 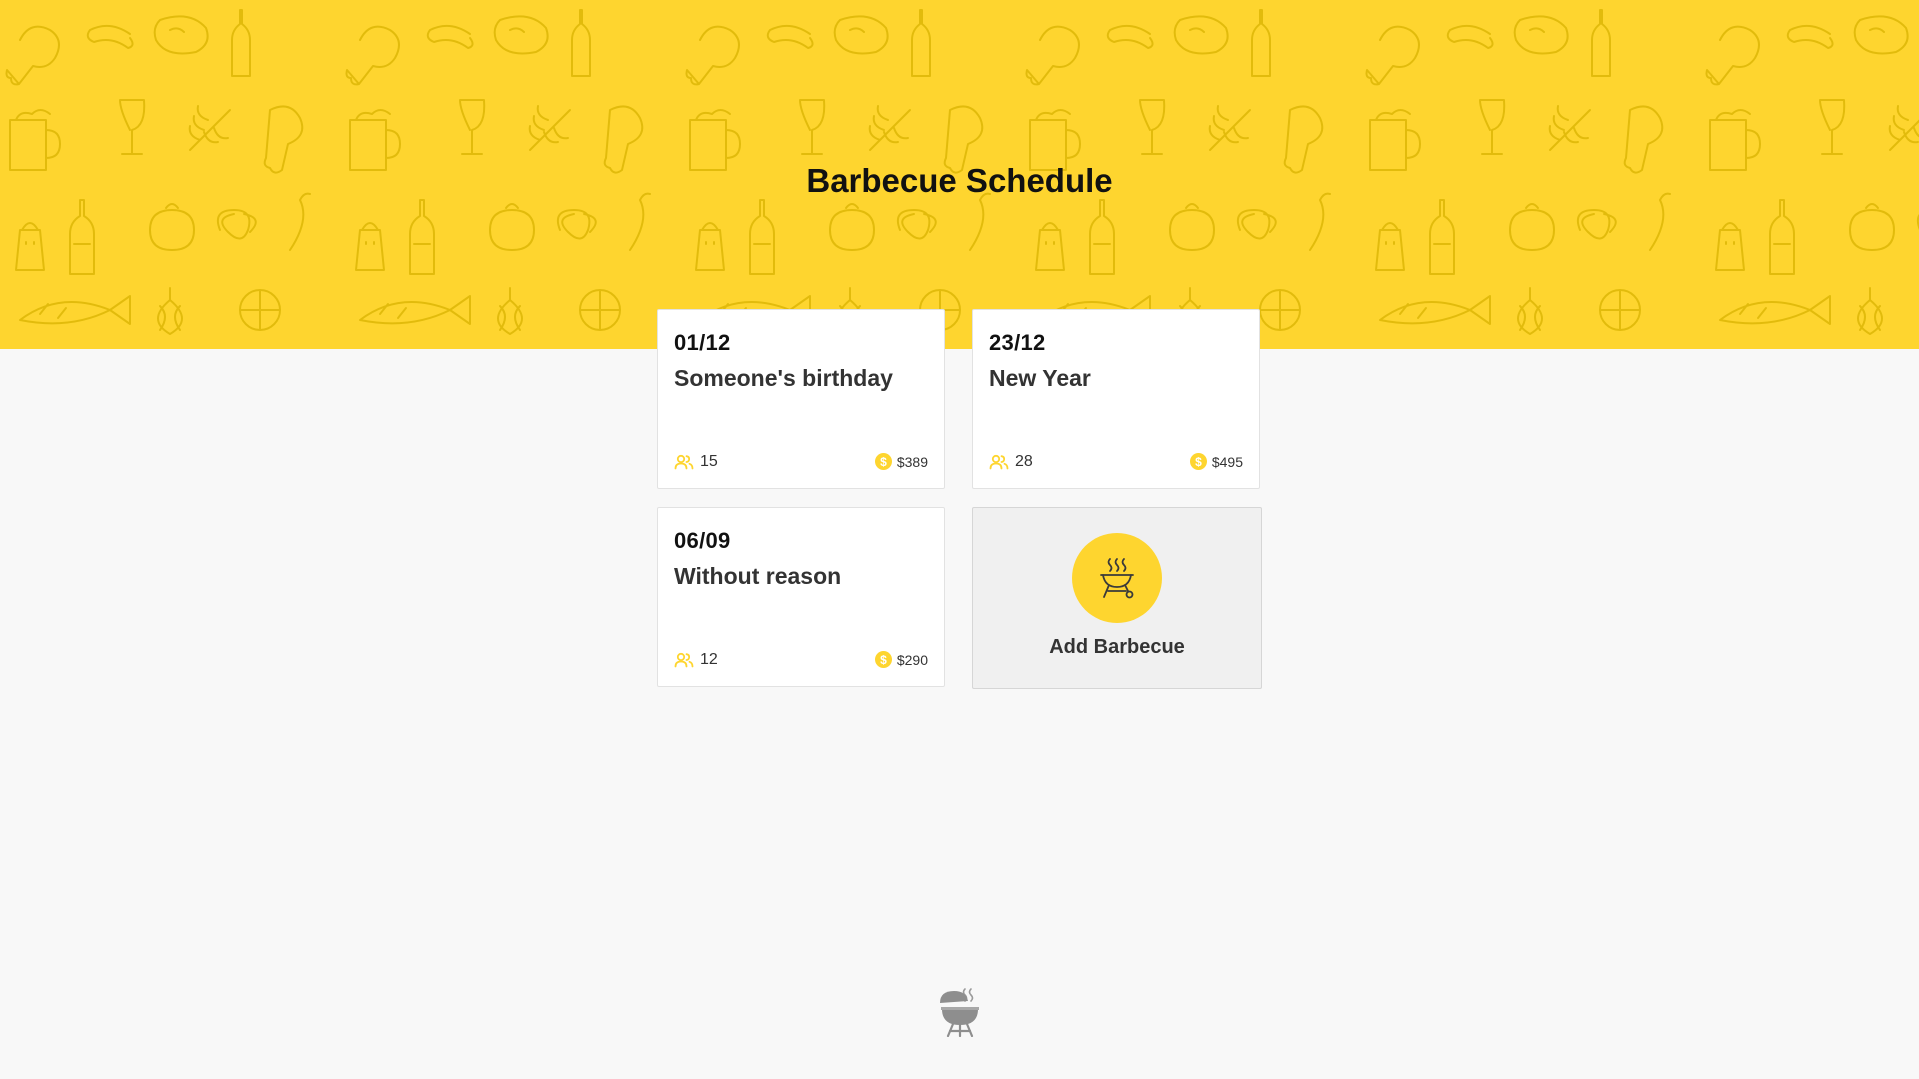 I want to click on amount-value: $290, so click(x=912, y=659).